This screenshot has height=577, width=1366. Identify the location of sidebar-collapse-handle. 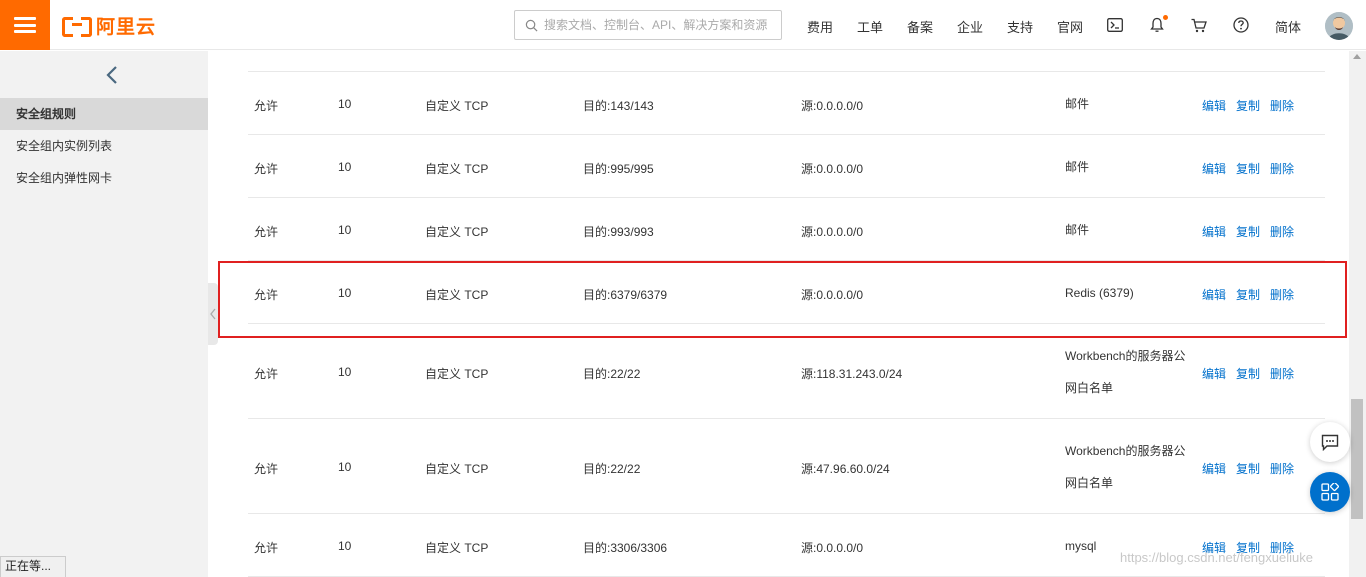
(213, 314).